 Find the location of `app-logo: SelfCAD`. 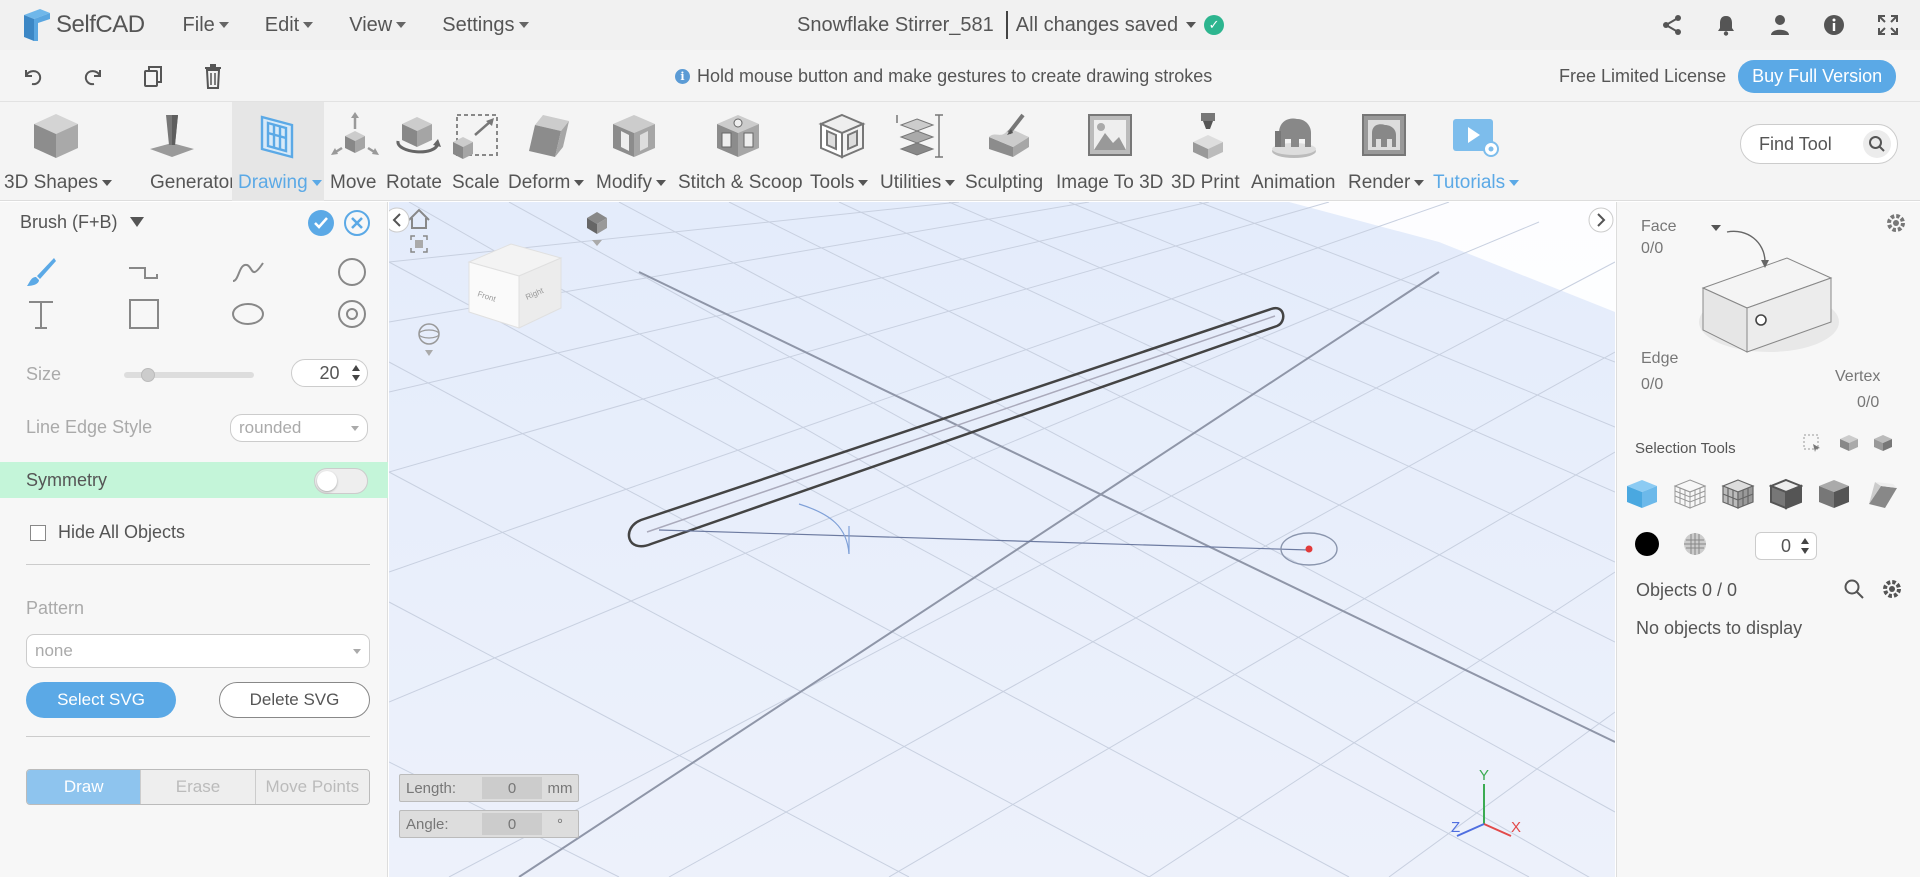

app-logo: SelfCAD is located at coordinates (82, 25).